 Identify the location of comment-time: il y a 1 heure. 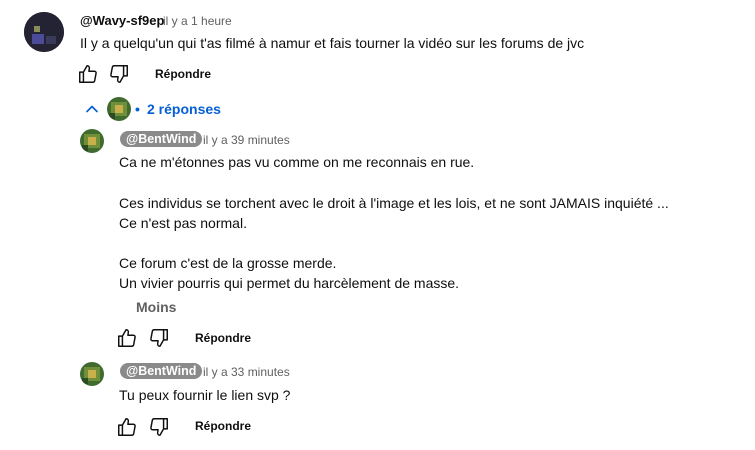
(197, 21).